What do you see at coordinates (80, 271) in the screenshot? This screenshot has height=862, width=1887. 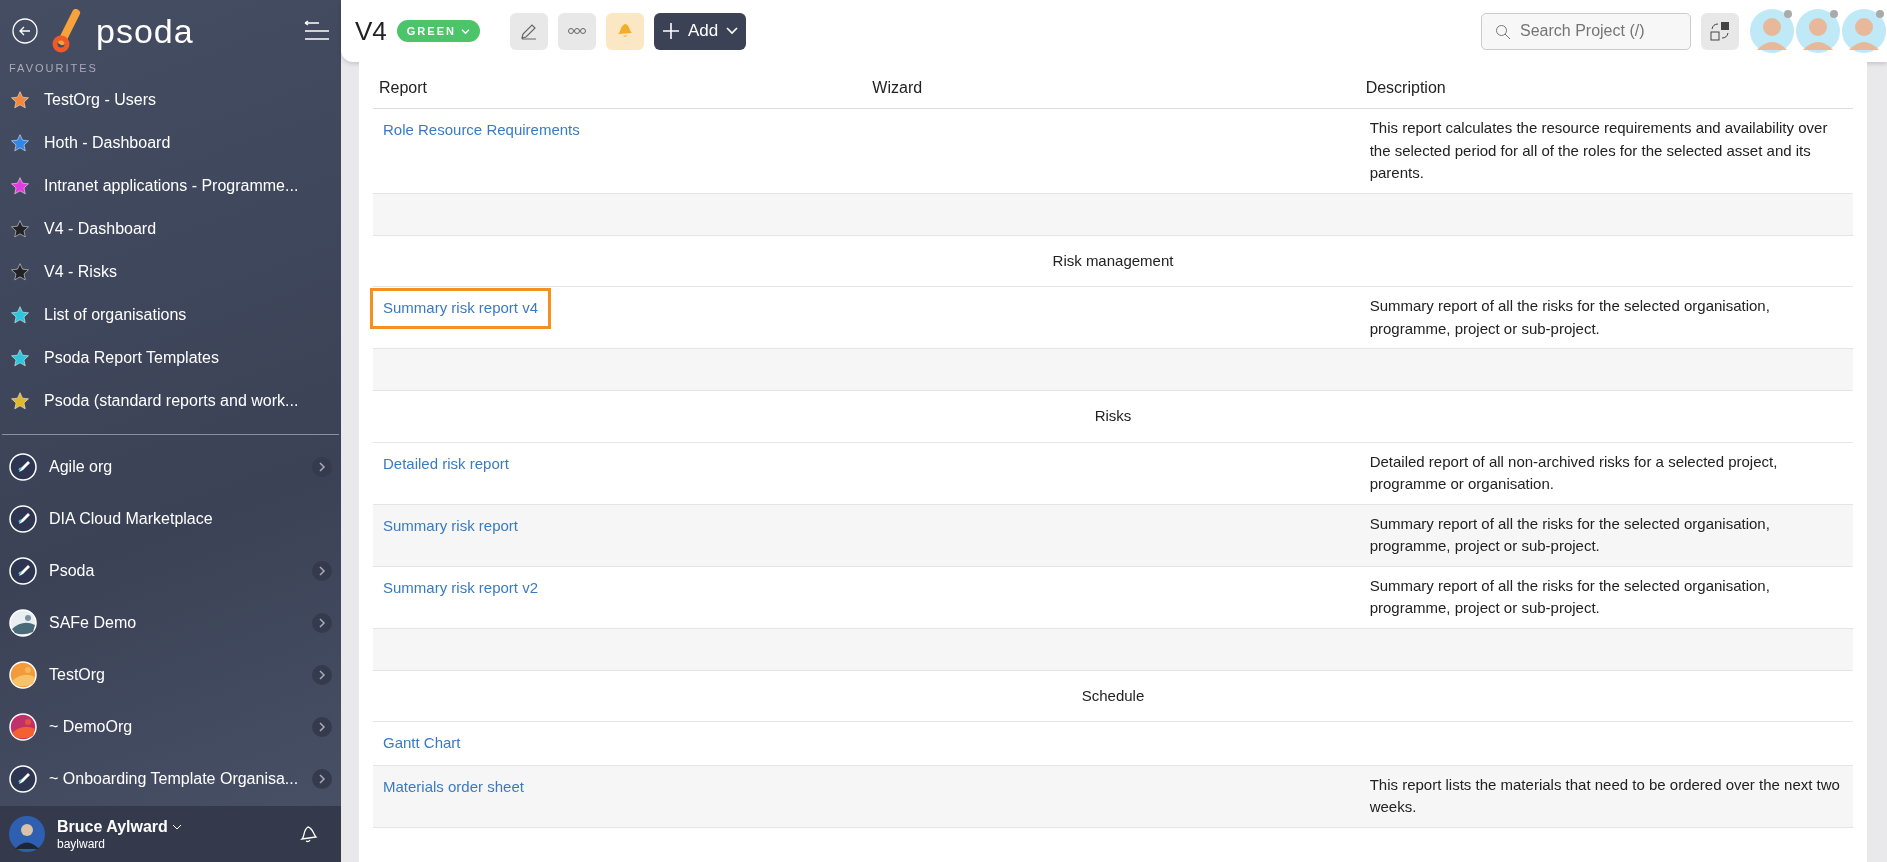 I see `favourite-link: V4 - Risks` at bounding box center [80, 271].